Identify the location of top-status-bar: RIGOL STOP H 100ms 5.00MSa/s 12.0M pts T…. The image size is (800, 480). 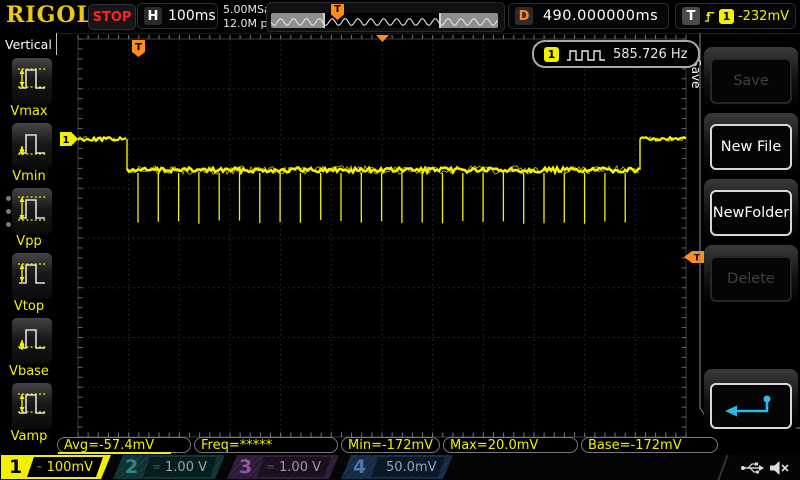
(400, 17).